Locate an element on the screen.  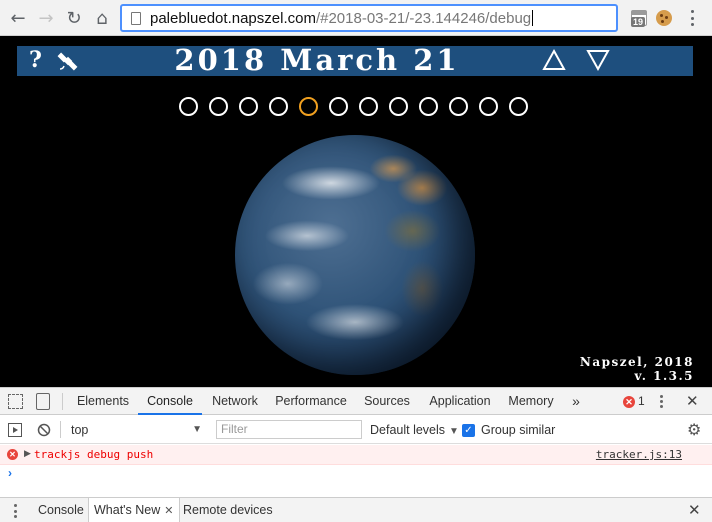
console-source-link: tracker.js:13 is located at coordinates (639, 454).